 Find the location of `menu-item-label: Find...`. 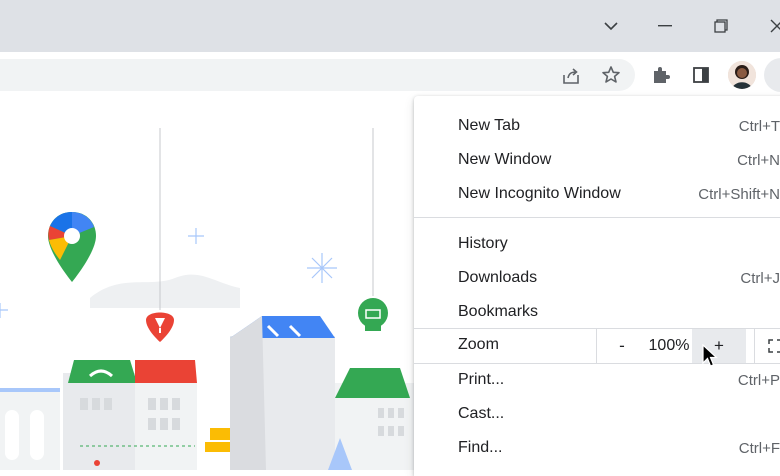

menu-item-label: Find... is located at coordinates (480, 447).